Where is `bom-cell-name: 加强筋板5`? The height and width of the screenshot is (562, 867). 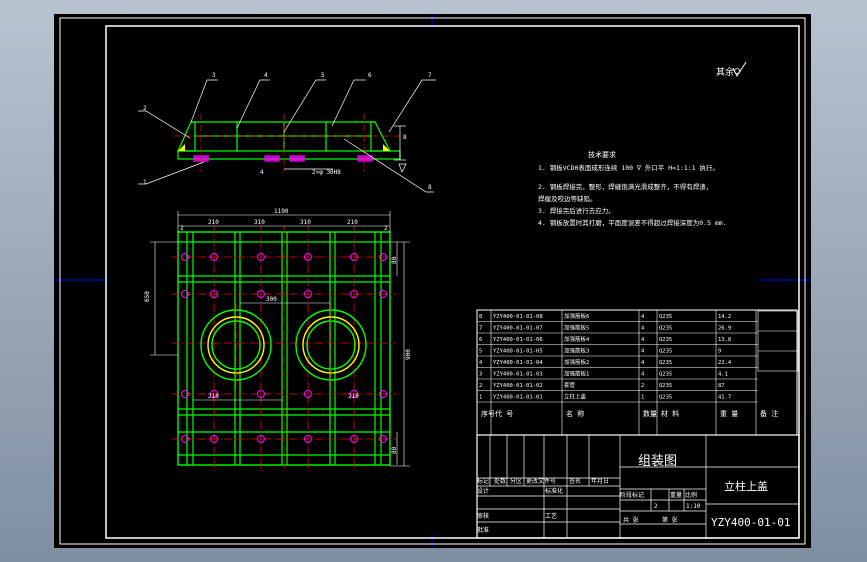
bom-cell-name: 加强筋板5 is located at coordinates (576, 328).